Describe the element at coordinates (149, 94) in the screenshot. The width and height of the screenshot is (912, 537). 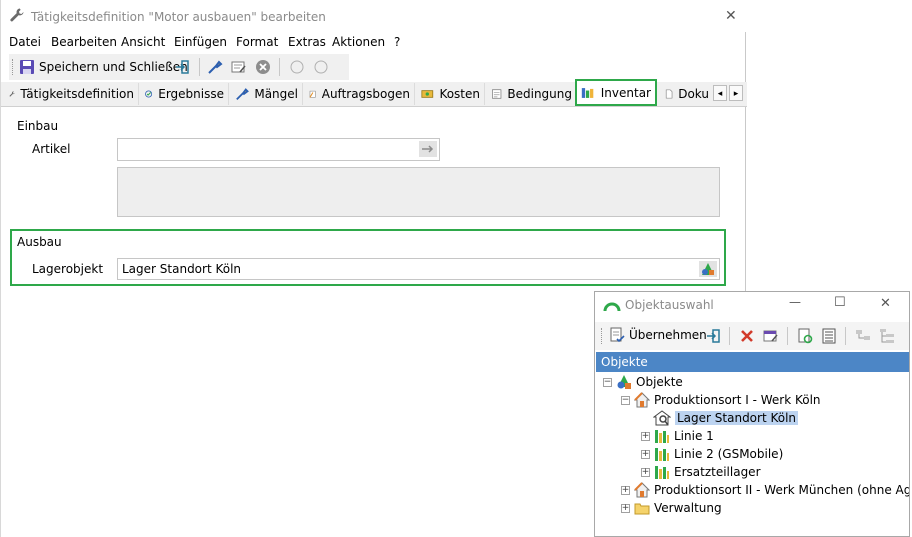
I see `results-icon` at that location.